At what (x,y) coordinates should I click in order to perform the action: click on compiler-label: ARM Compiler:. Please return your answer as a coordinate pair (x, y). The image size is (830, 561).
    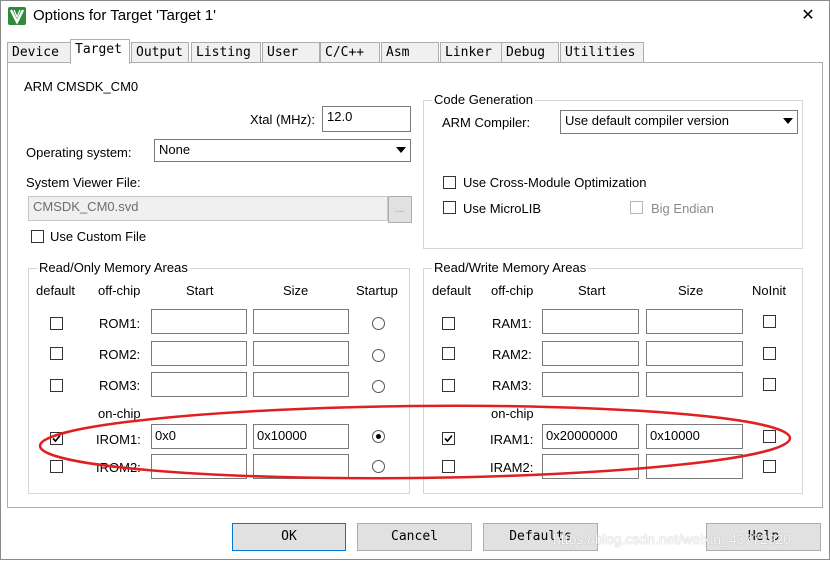
    Looking at the image, I should click on (486, 122).